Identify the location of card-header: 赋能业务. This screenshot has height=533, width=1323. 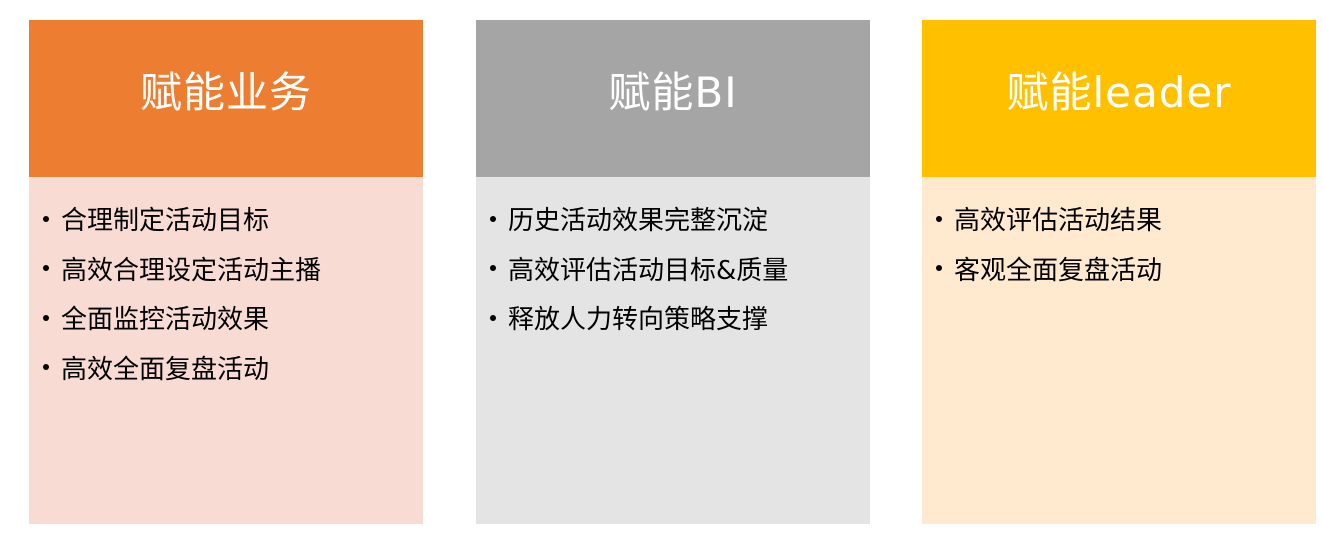
(226, 98).